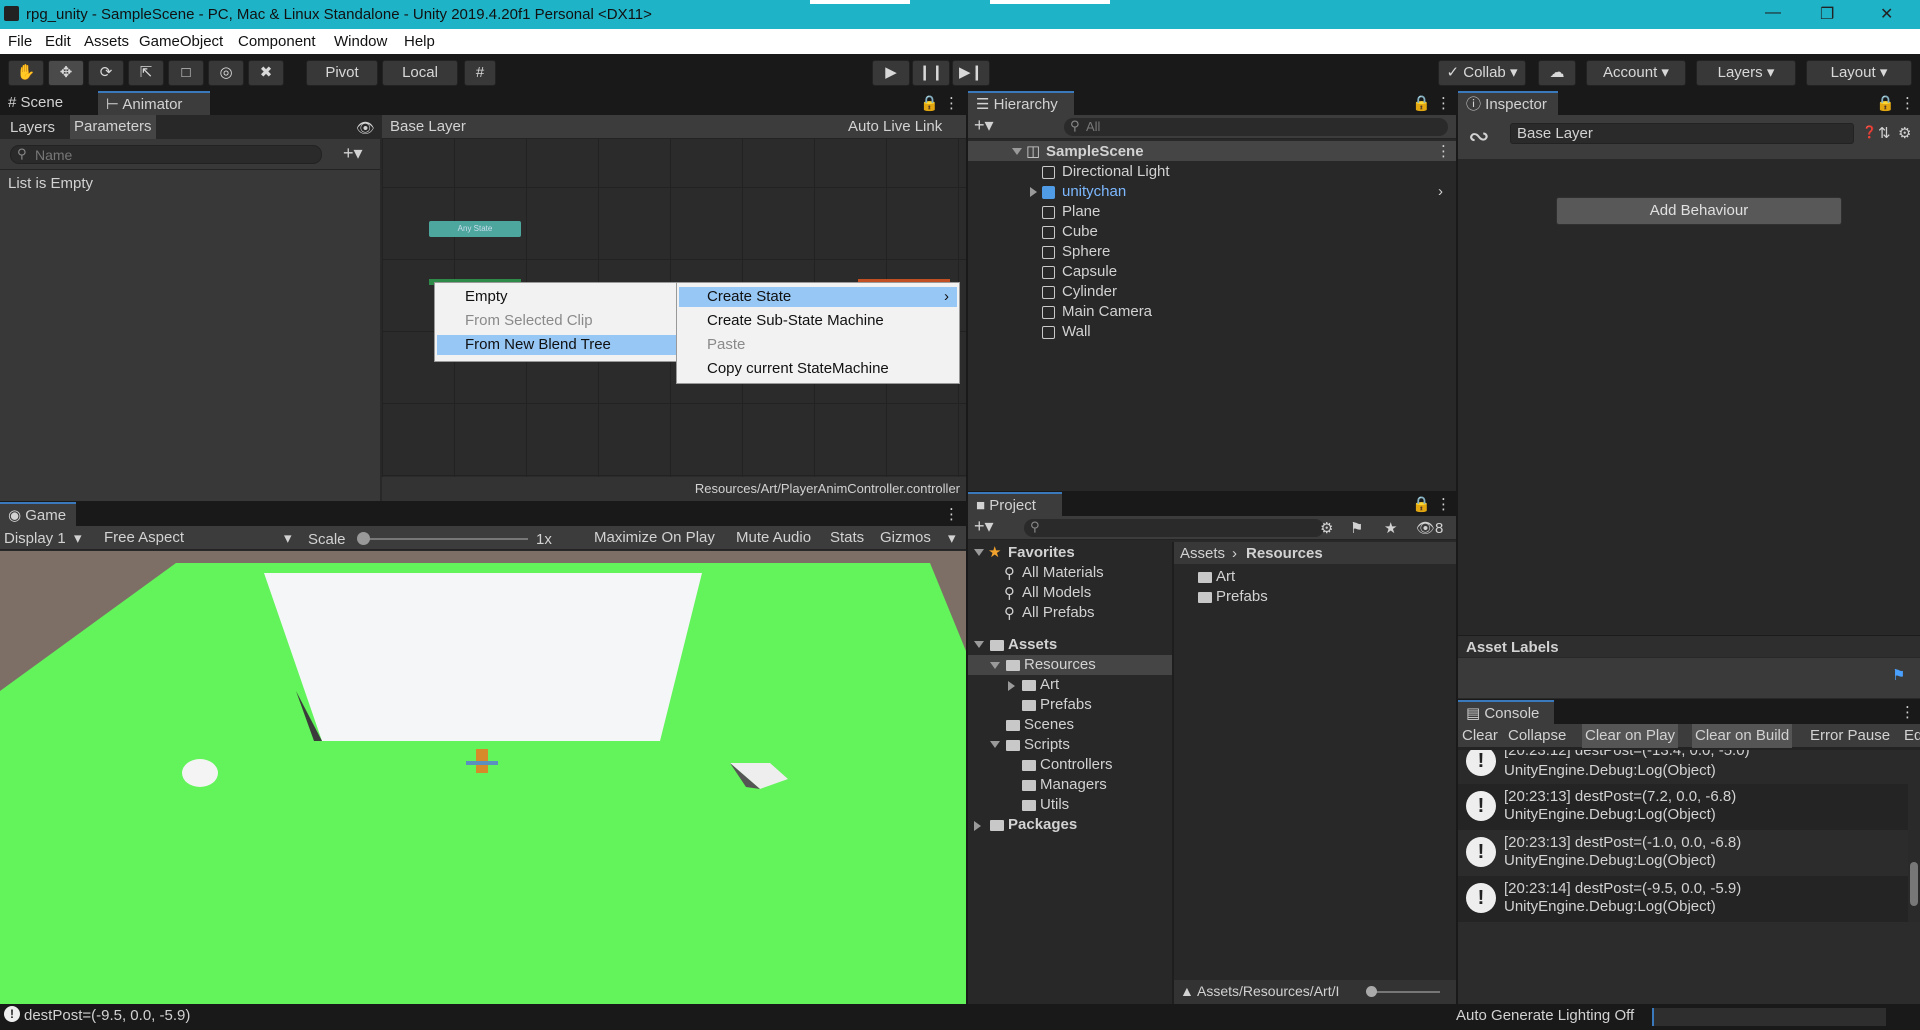 Image resolution: width=1920 pixels, height=1030 pixels. Describe the element at coordinates (1212, 252) in the screenshot. I see `list-item: Sphere` at that location.